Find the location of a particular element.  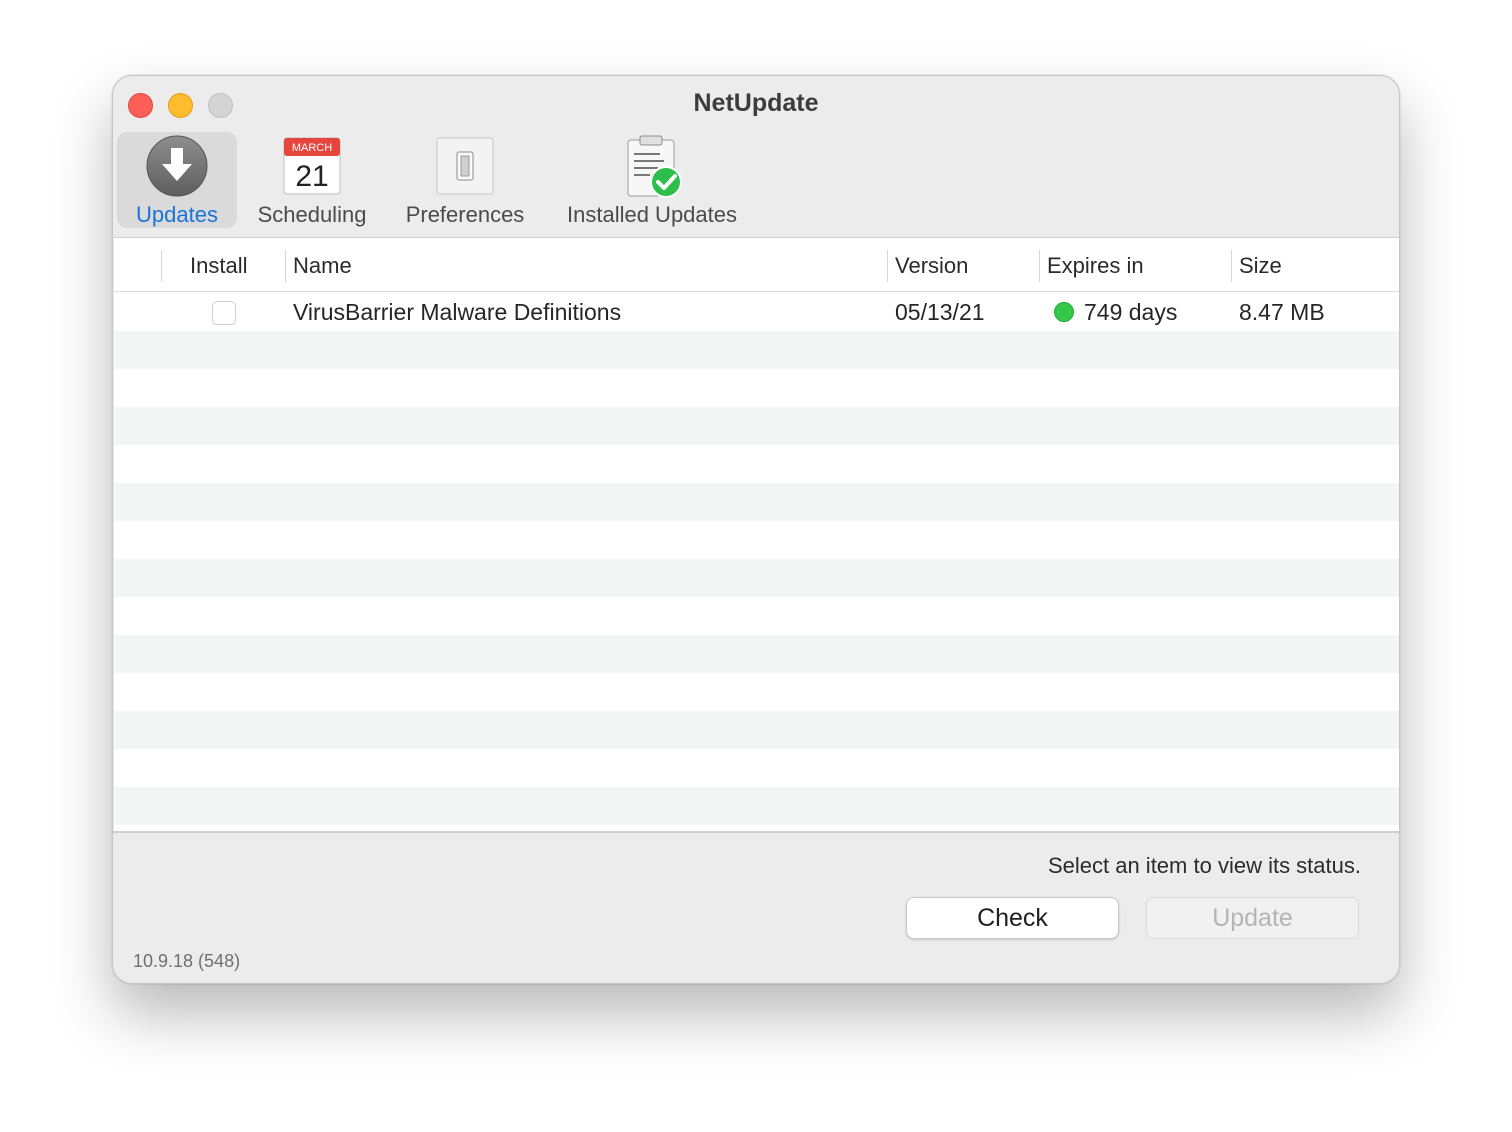

toolbar-scheduling-tab: MARCH 21 Scheduling is located at coordinates (312, 180).